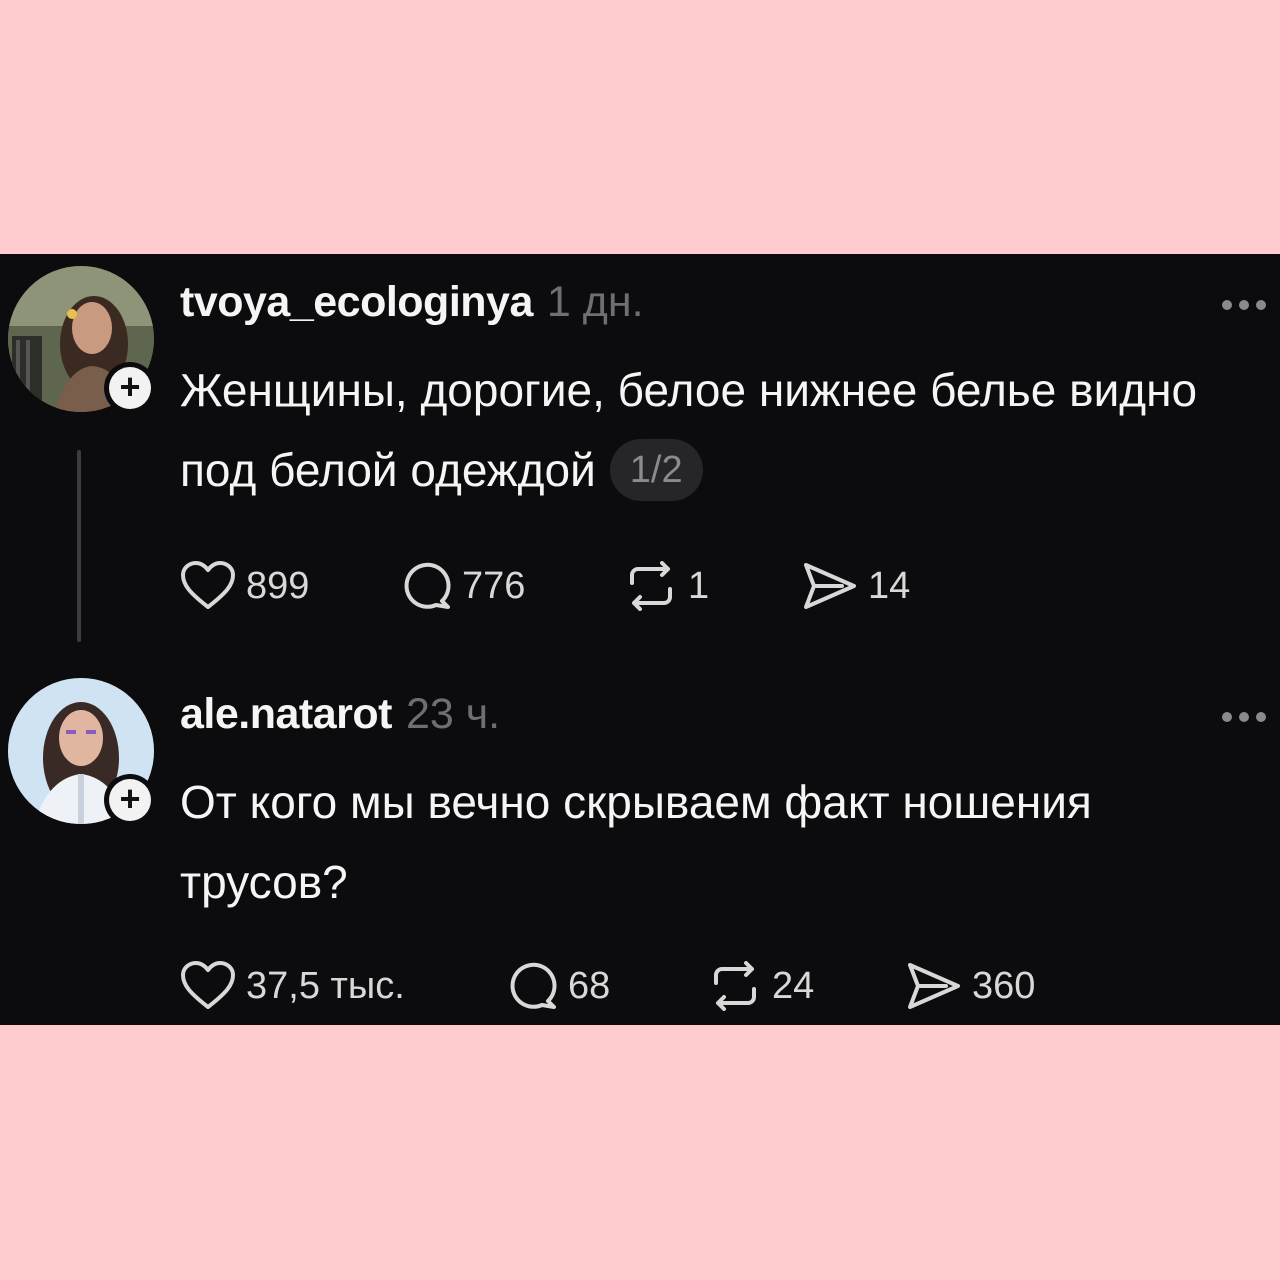 This screenshot has height=1280, width=1280. What do you see at coordinates (244, 586) in the screenshot?
I see `like-button: 899` at bounding box center [244, 586].